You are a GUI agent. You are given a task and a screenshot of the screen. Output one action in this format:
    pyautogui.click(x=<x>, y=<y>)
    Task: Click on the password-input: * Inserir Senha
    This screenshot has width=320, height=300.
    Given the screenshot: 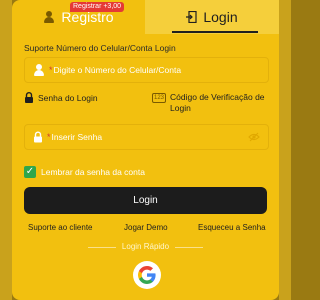 What is the action you would take?
    pyautogui.click(x=146, y=137)
    